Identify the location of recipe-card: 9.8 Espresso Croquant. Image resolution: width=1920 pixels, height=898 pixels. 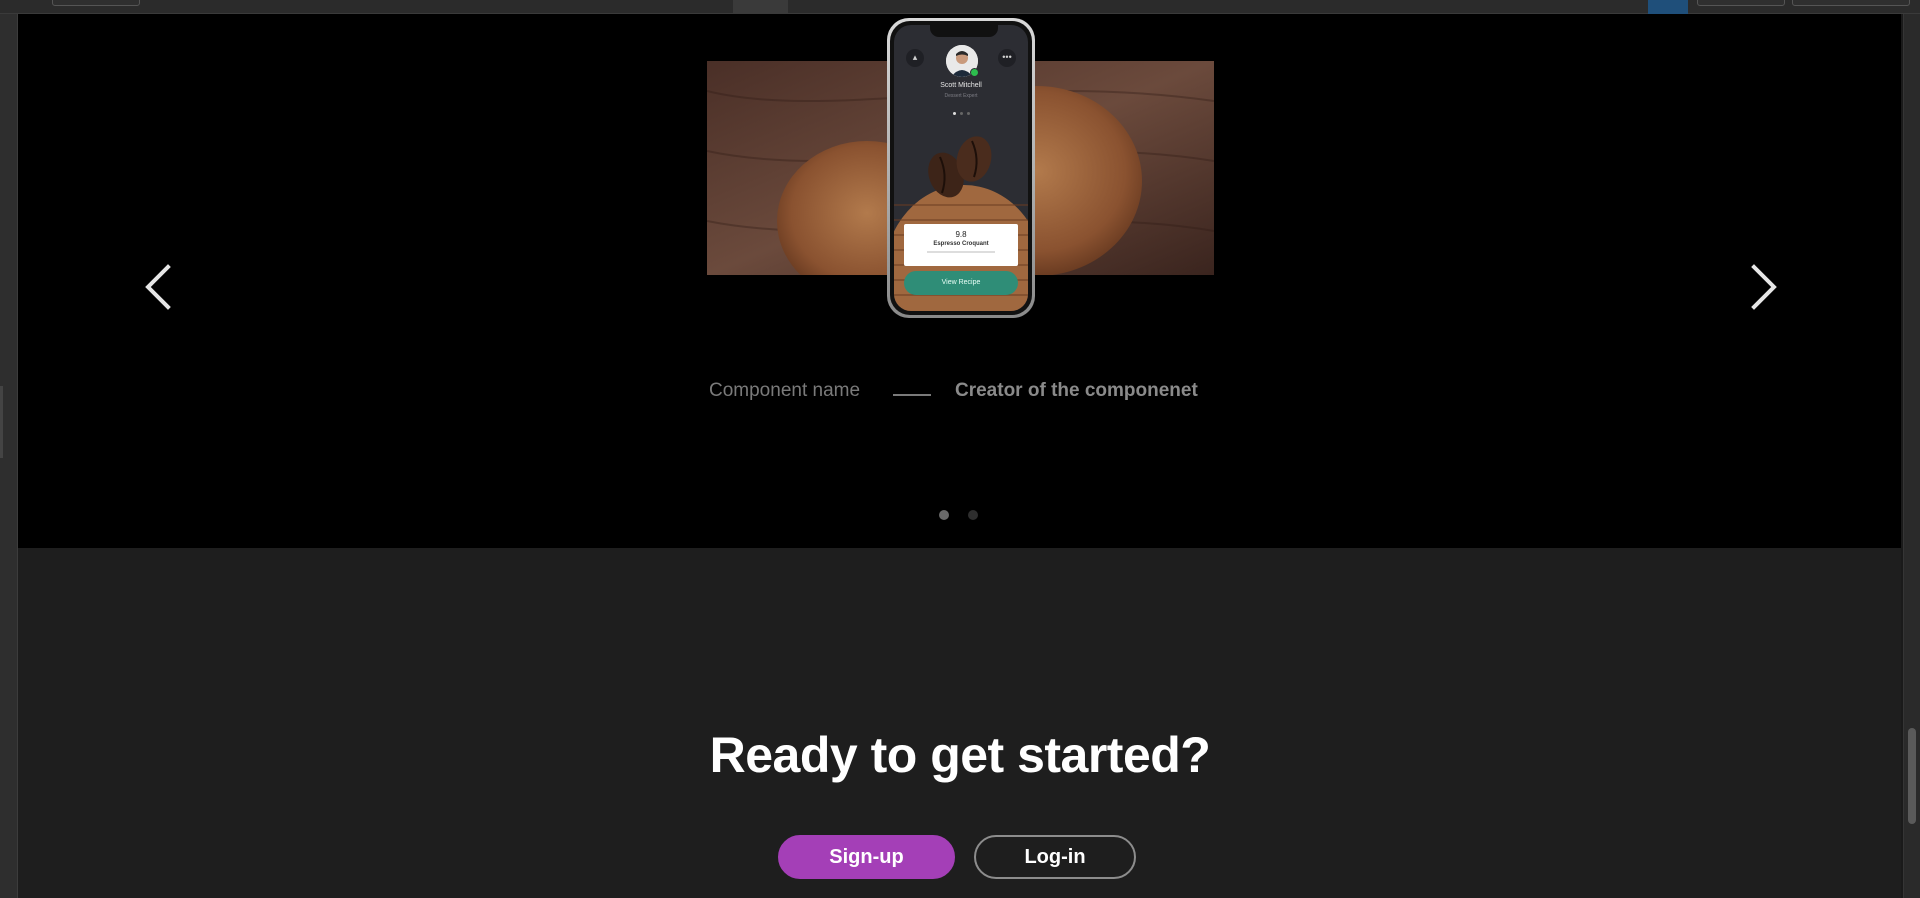
(961, 245).